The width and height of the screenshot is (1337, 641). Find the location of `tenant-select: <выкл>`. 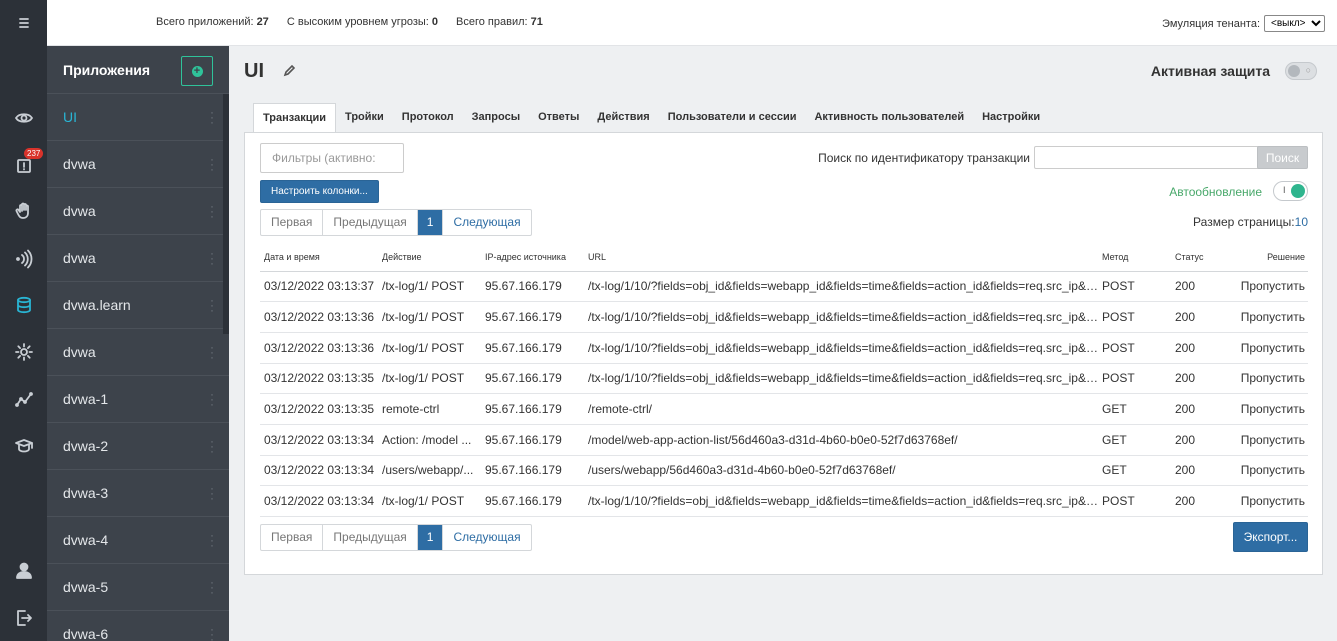

tenant-select: <выкл> is located at coordinates (1294, 23).